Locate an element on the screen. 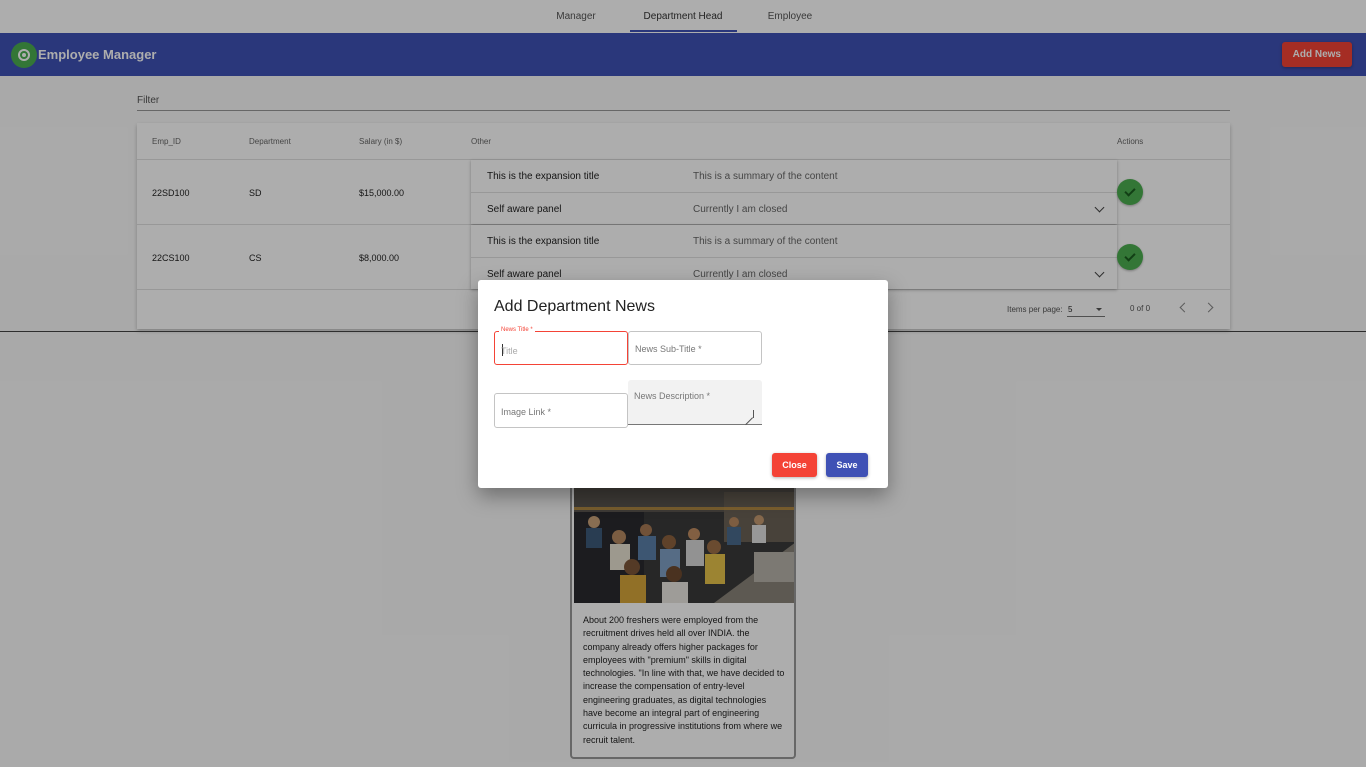 This screenshot has height=767, width=1366. resize-handle-icon is located at coordinates (750, 414).